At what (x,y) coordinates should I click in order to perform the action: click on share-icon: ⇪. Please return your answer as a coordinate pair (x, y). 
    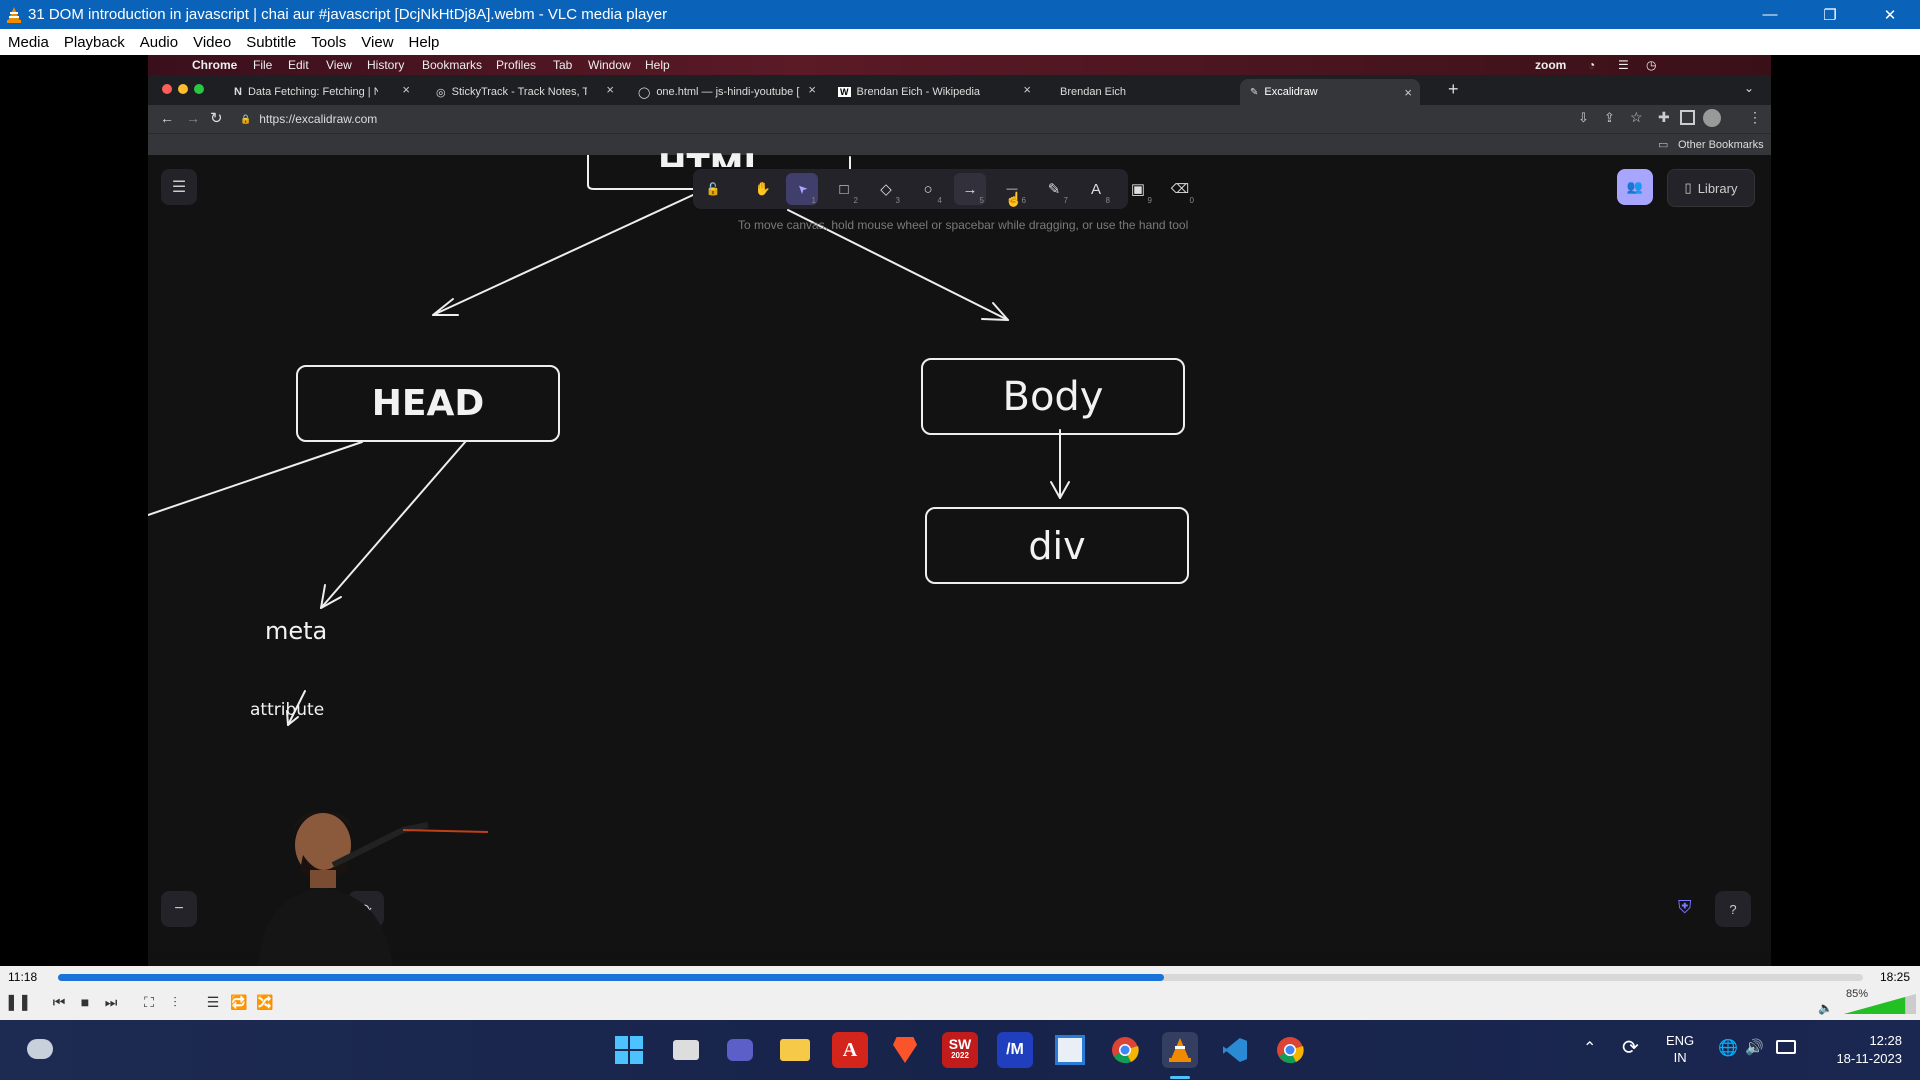
    Looking at the image, I should click on (1609, 118).